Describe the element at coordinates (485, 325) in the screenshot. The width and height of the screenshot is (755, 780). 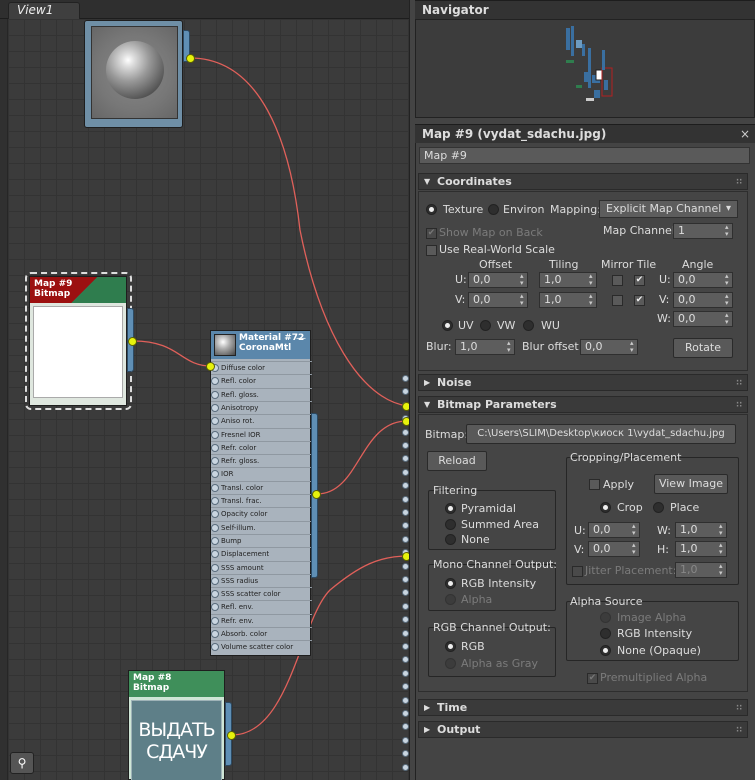
I see `vw-radio` at that location.